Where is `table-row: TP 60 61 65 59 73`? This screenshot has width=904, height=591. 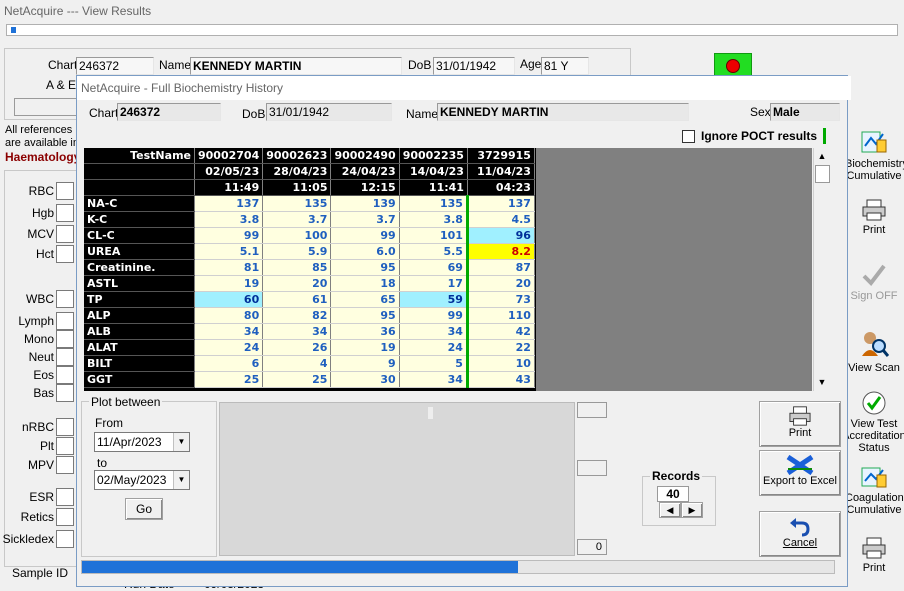
table-row: TP 60 61 65 59 73 is located at coordinates (309, 299).